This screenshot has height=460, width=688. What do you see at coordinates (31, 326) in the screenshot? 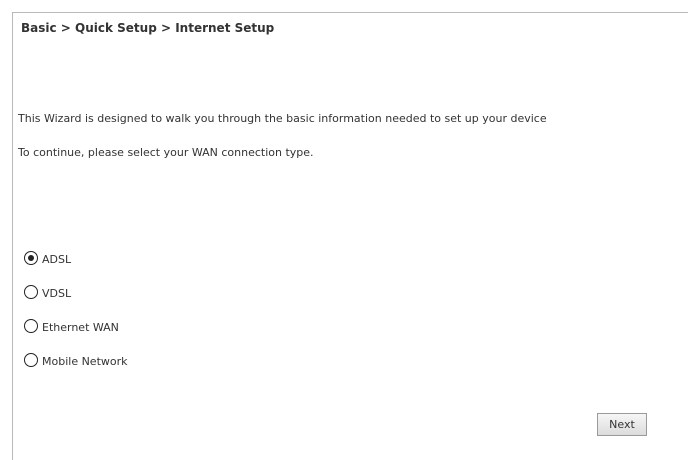
I see `radio-ethernet-wan` at bounding box center [31, 326].